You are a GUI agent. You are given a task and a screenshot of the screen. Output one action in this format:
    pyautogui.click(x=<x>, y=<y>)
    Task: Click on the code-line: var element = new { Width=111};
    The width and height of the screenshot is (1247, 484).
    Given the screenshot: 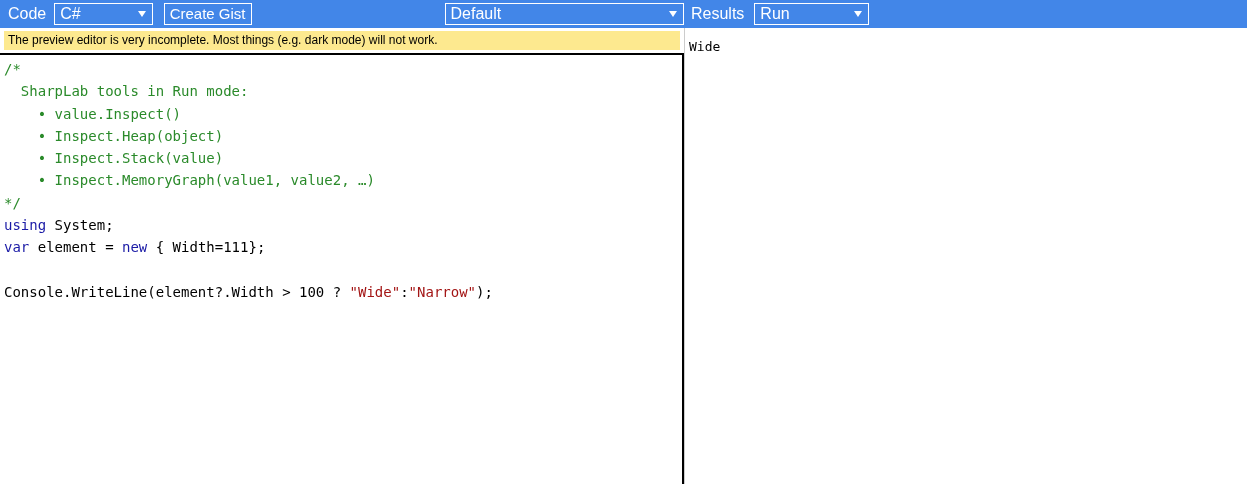 What is the action you would take?
    pyautogui.click(x=134, y=248)
    